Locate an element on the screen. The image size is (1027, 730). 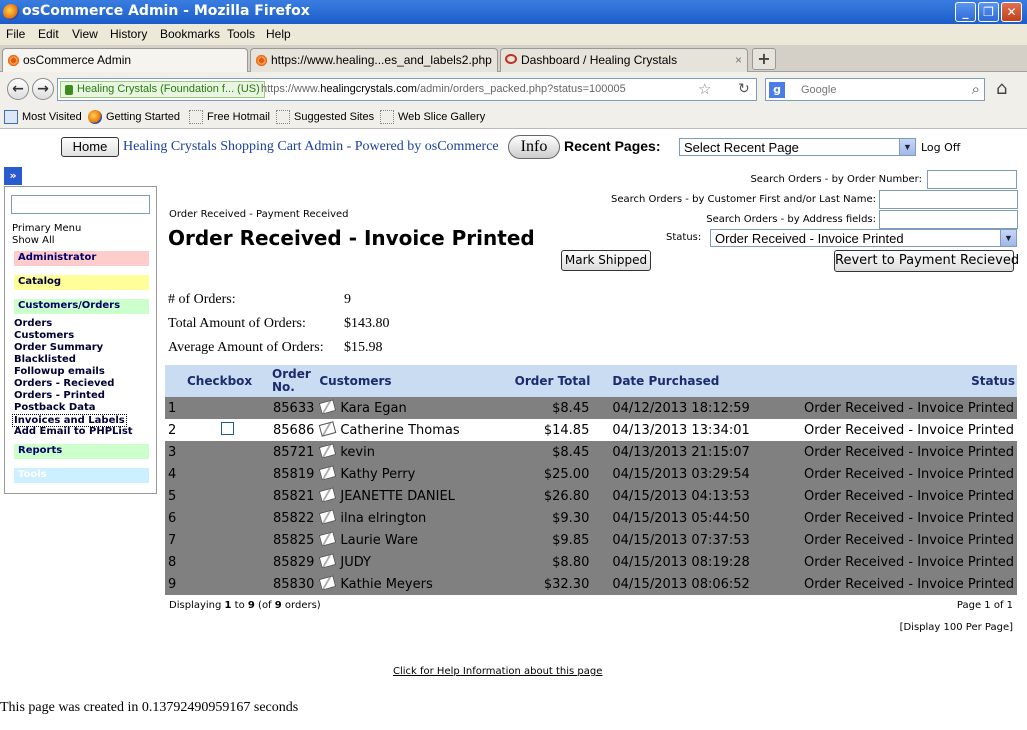
tab-dashboard: Dashboard / Healing Crystals × is located at coordinates (624, 60).